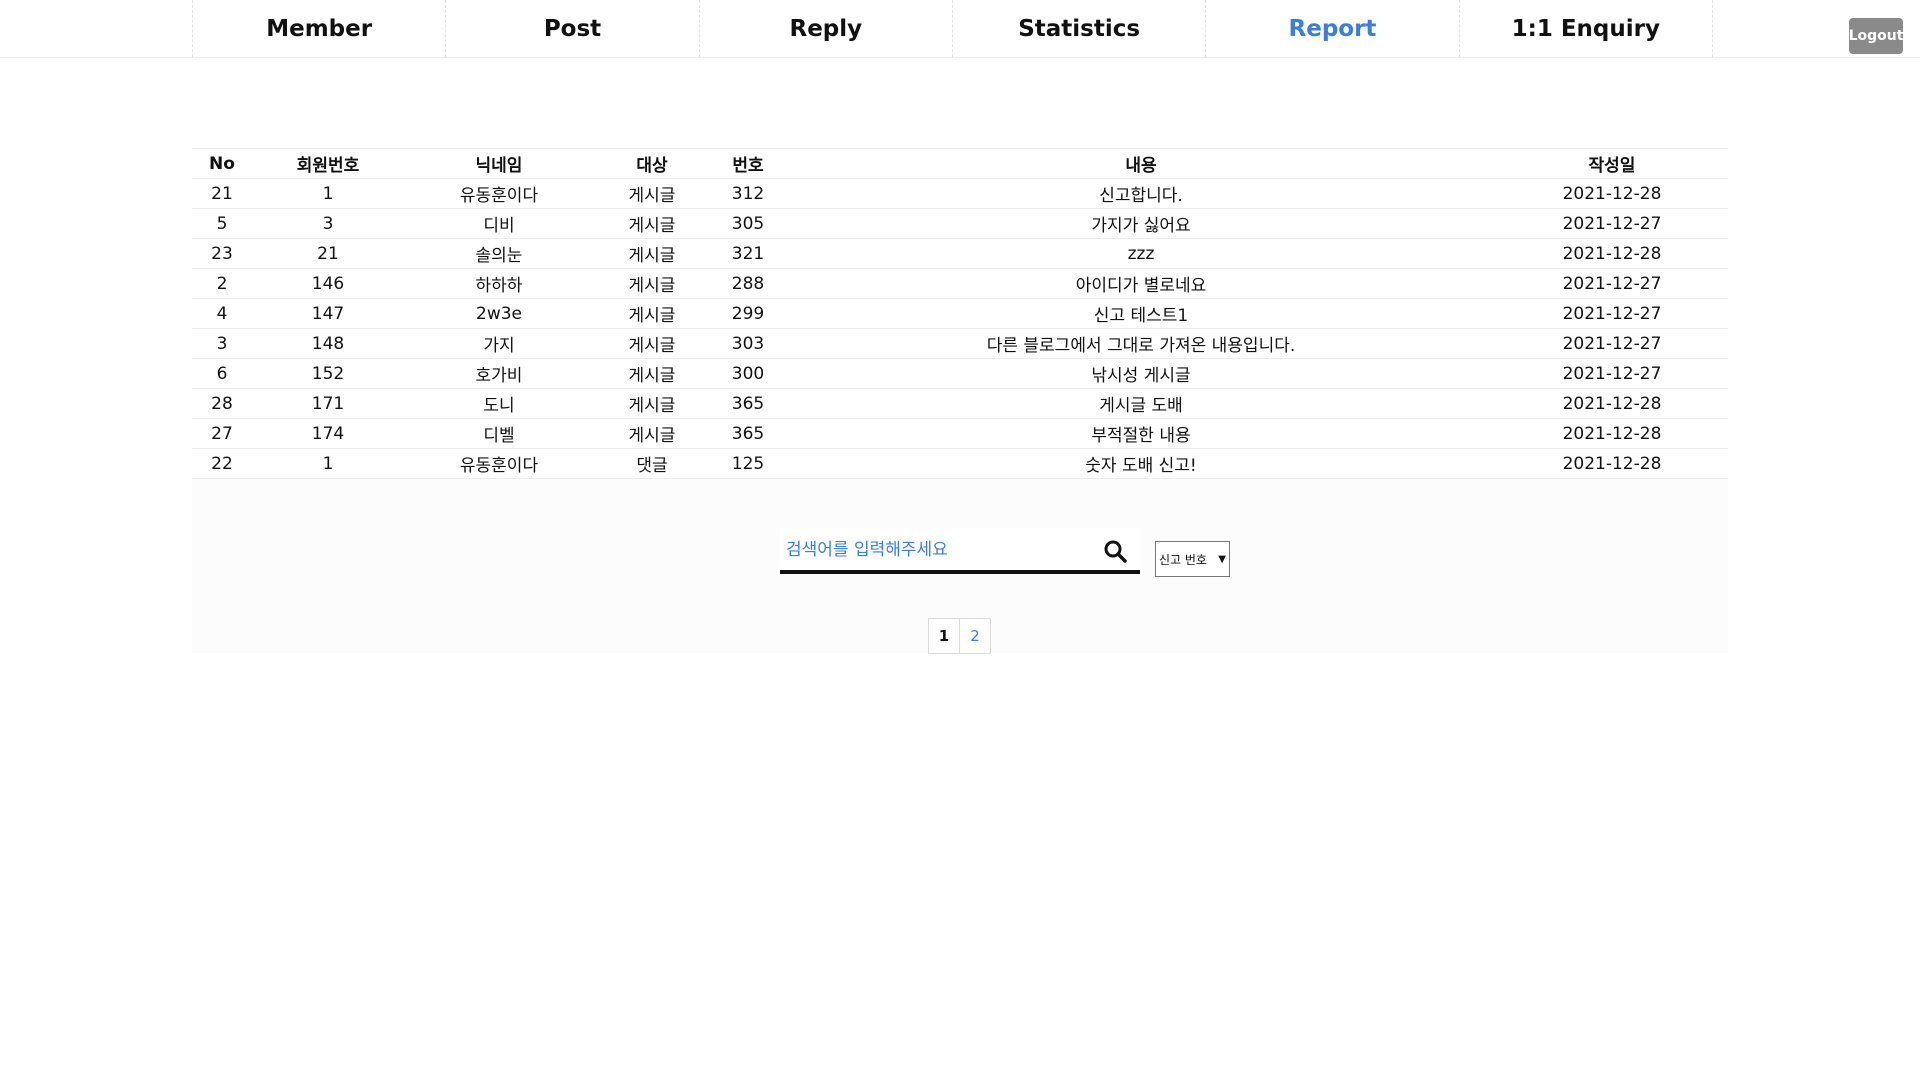 This screenshot has height=1080, width=1920. I want to click on pagination: 1 2, so click(959, 636).